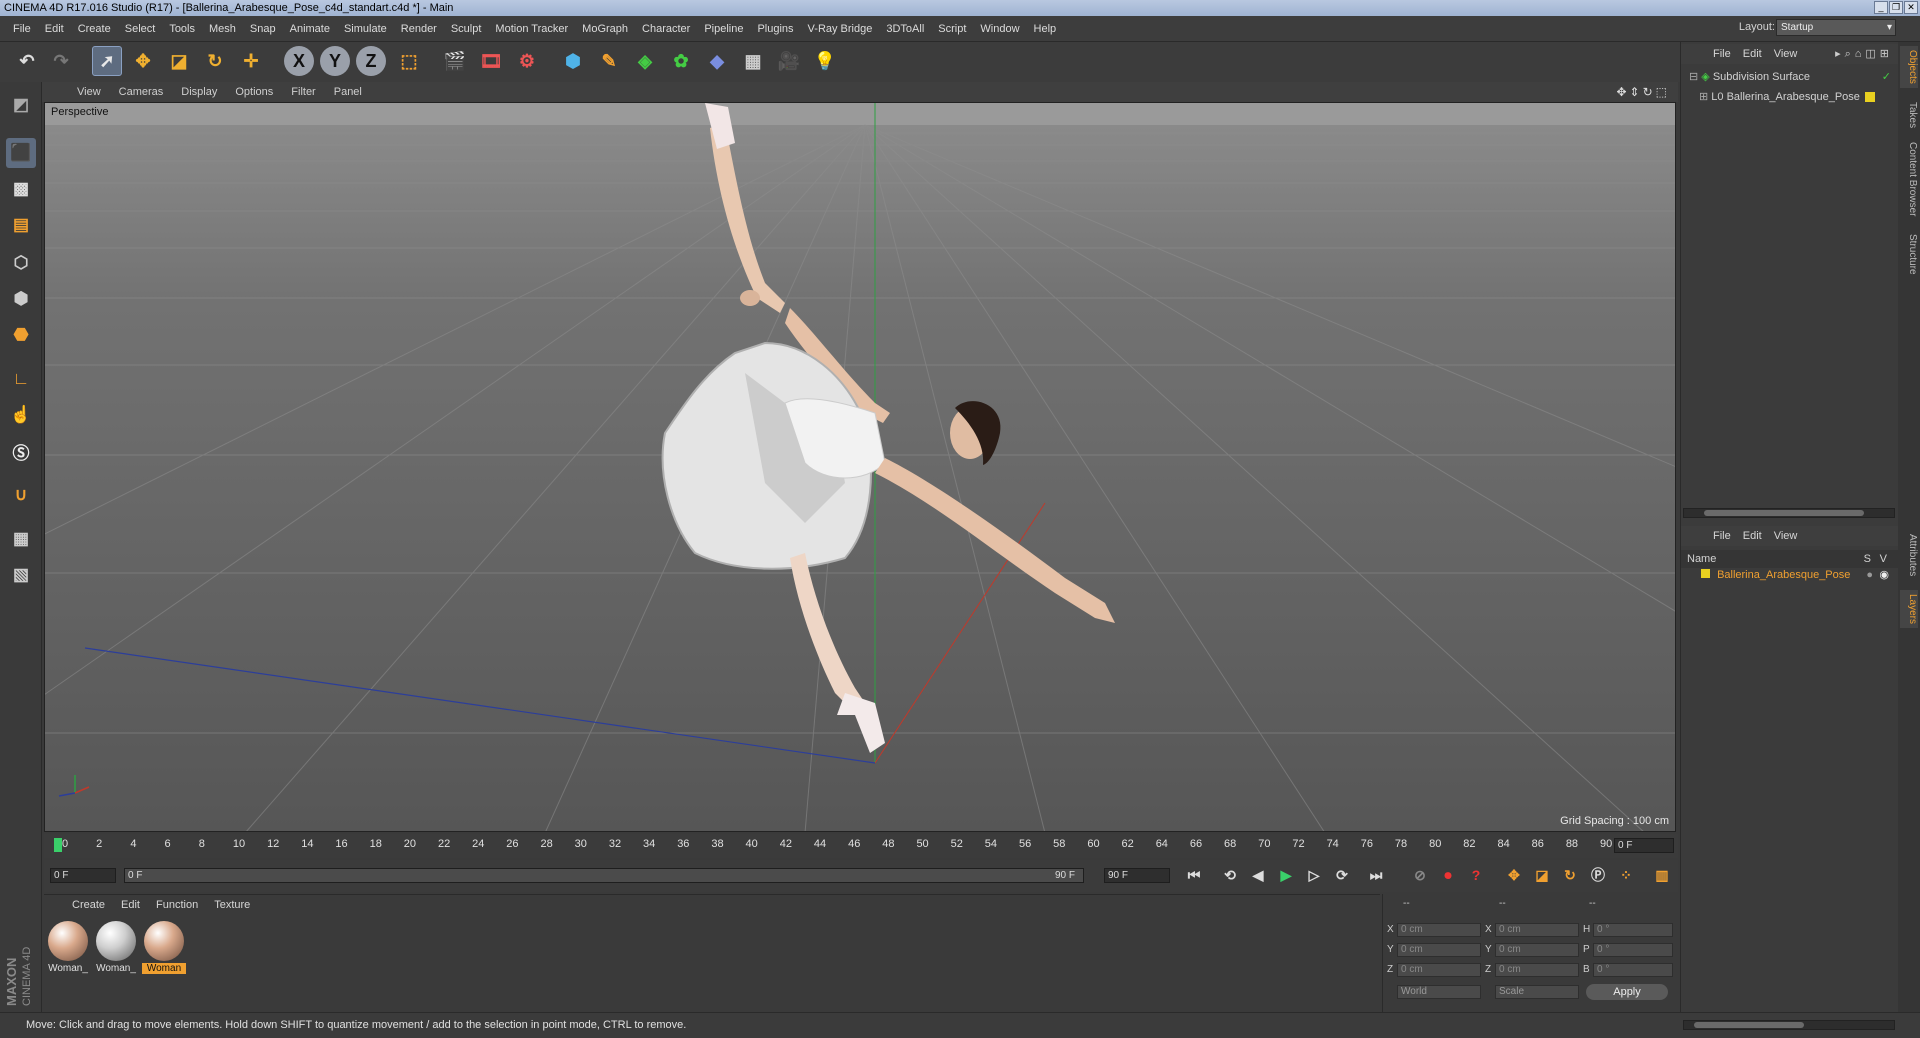  I want to click on recent-tools-icon: ✛, so click(251, 61).